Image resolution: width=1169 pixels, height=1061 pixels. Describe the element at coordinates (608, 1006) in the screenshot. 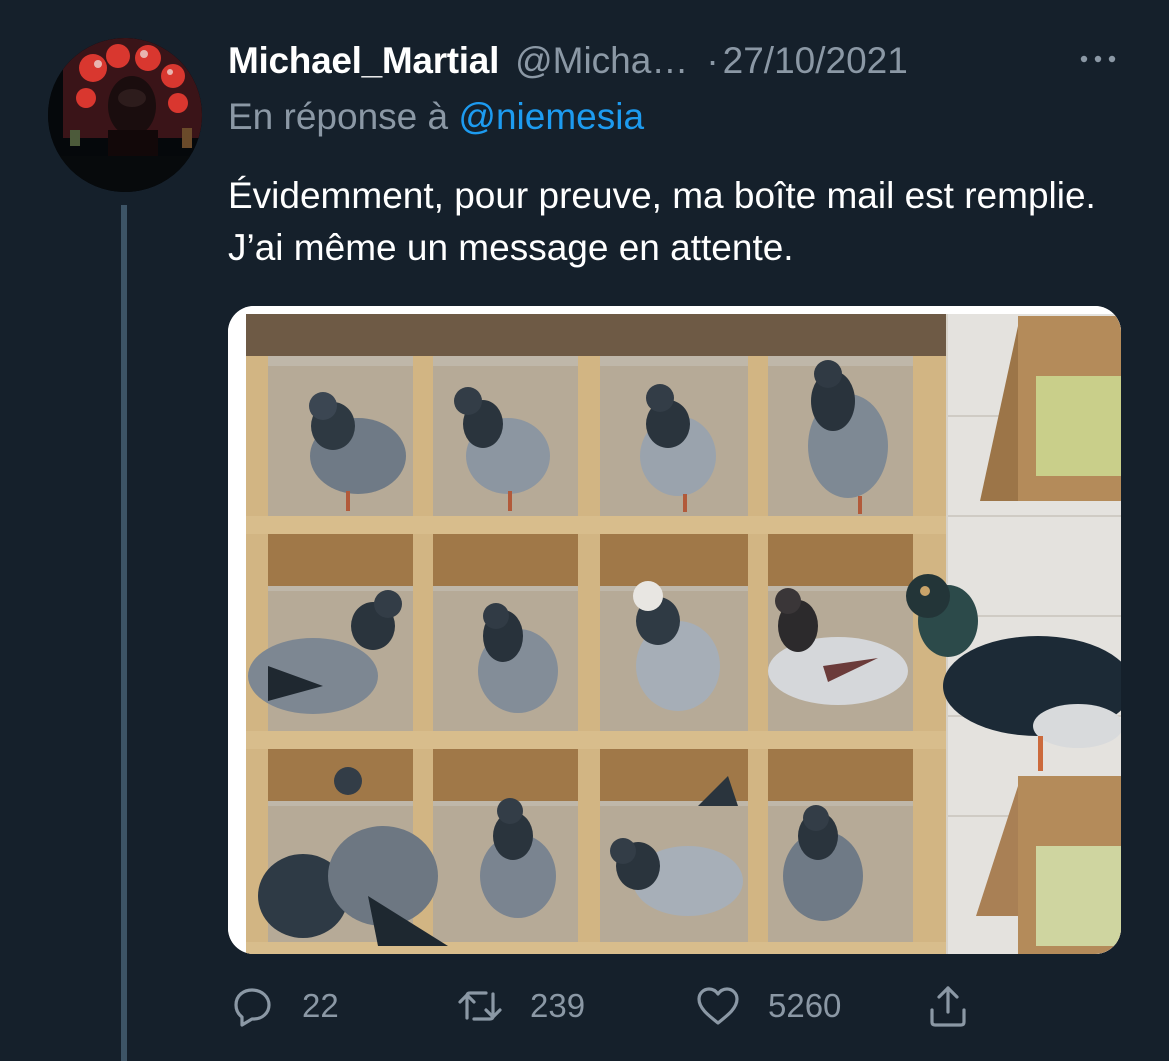

I see `tweet-actions: 22 239 5260` at that location.